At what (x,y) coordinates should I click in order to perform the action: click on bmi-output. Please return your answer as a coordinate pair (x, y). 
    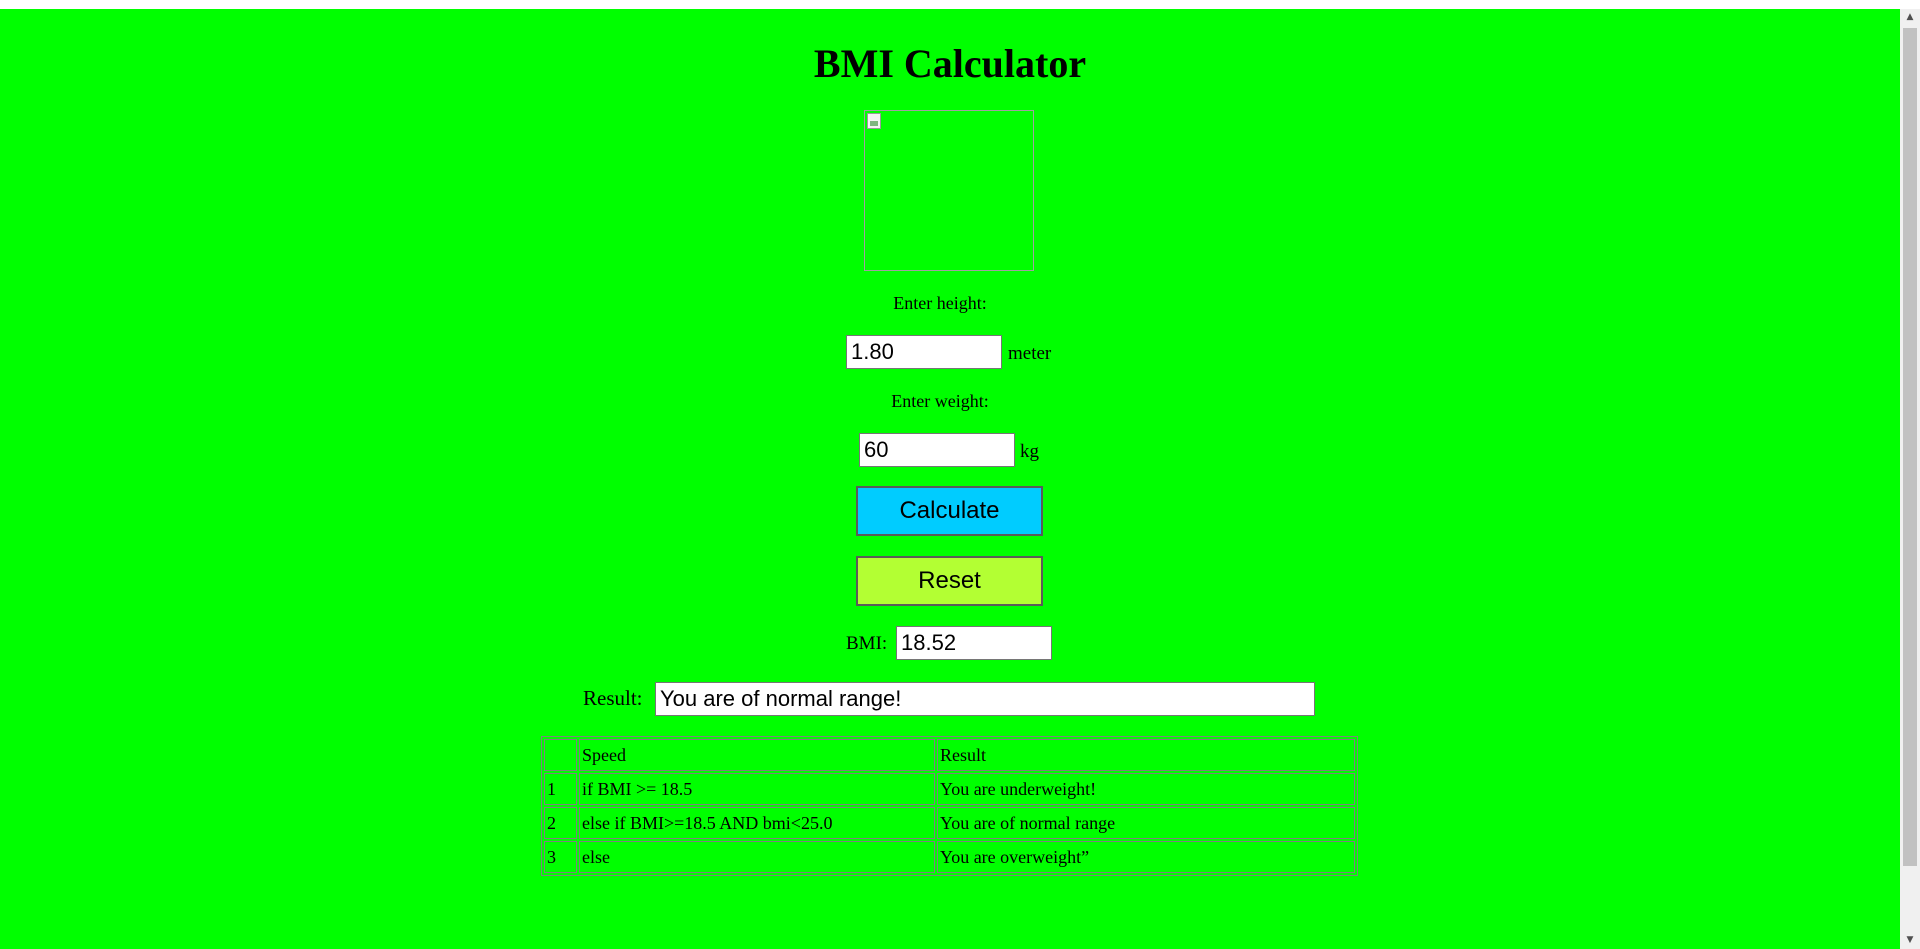
    Looking at the image, I should click on (974, 643).